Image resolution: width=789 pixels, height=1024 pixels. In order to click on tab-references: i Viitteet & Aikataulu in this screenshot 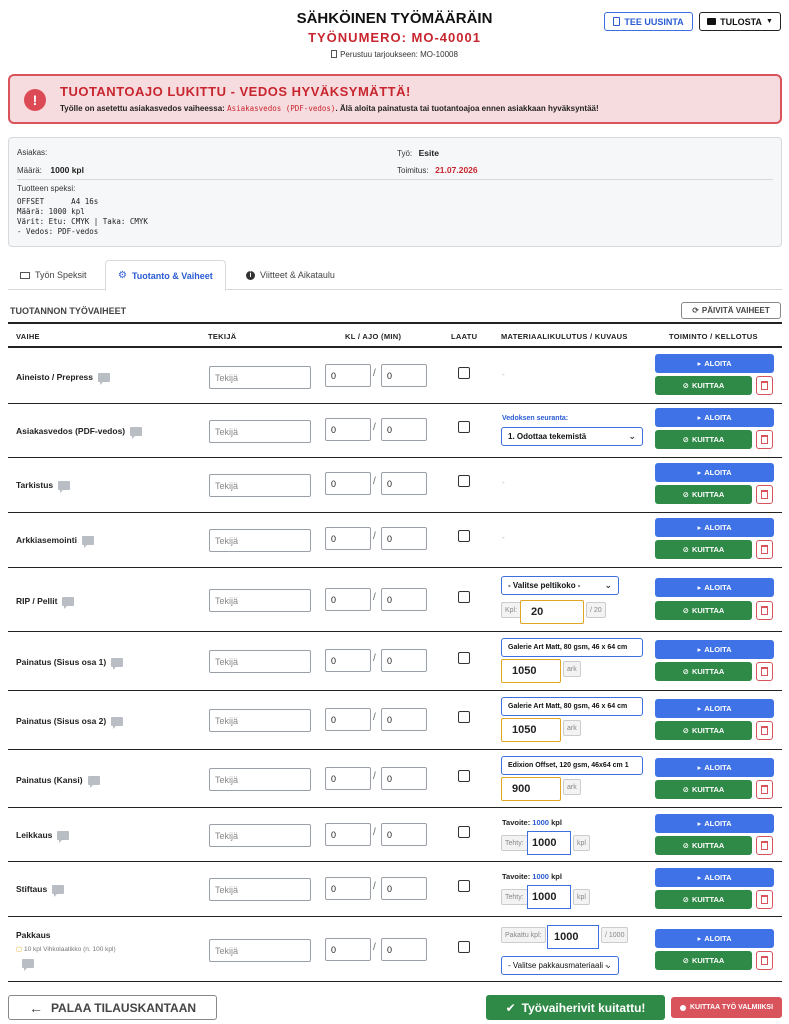, I will do `click(290, 275)`.